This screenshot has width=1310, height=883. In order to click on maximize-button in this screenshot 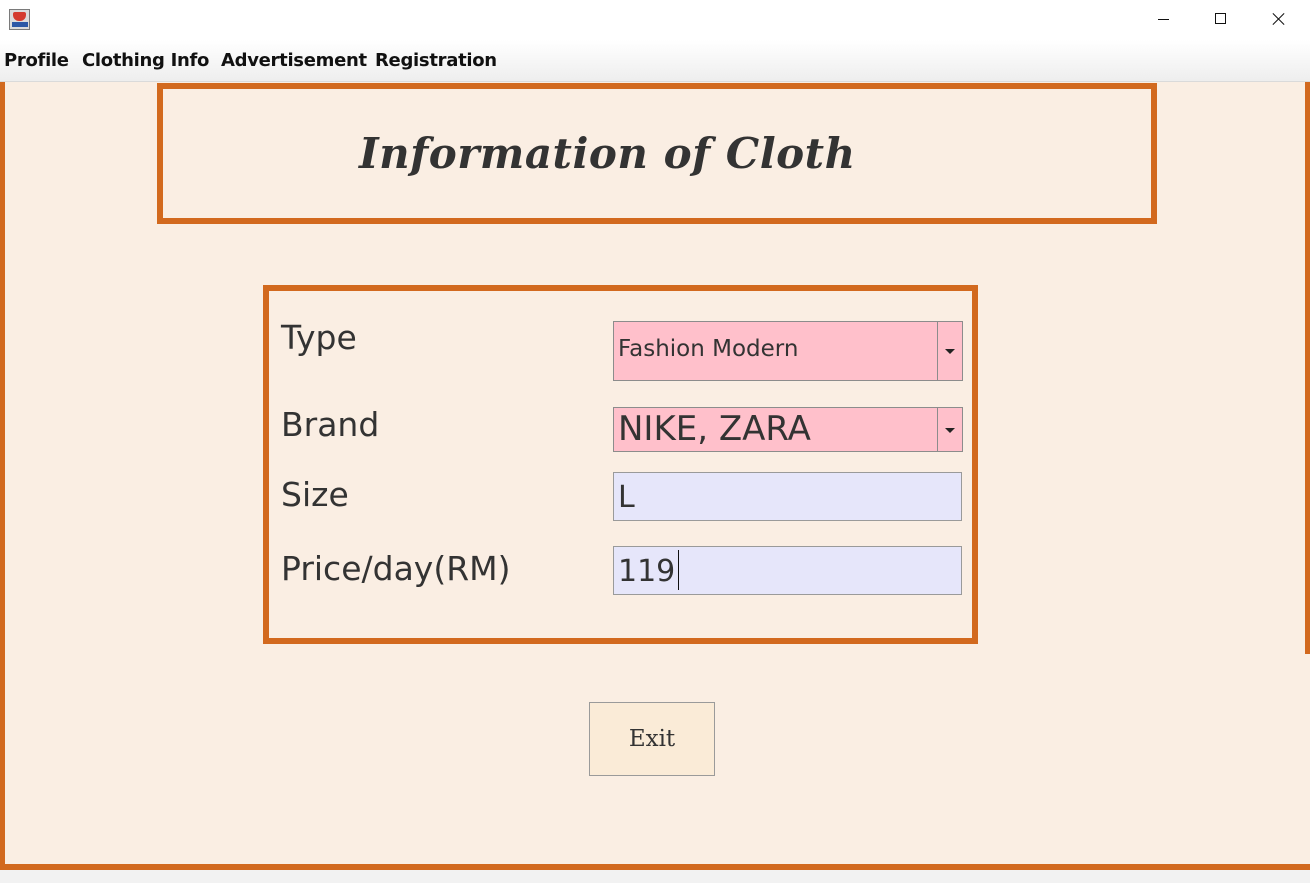, I will do `click(1221, 19)`.